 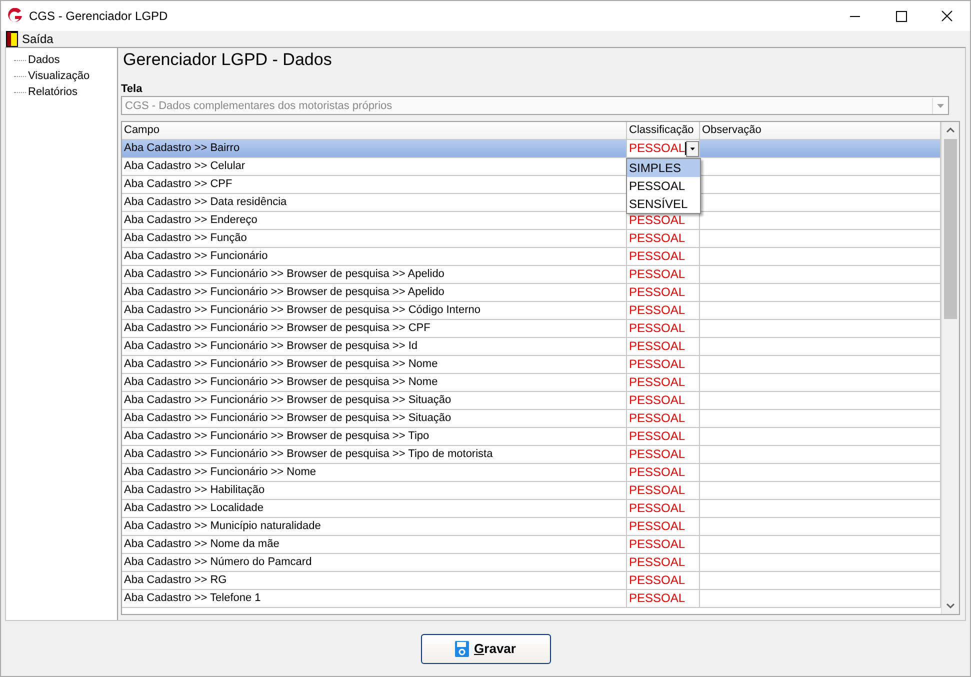 I want to click on table-row: Aba Cadastro >> Funcionário >> Browser de pesquisa >> Id PESSOAL, so click(x=531, y=347).